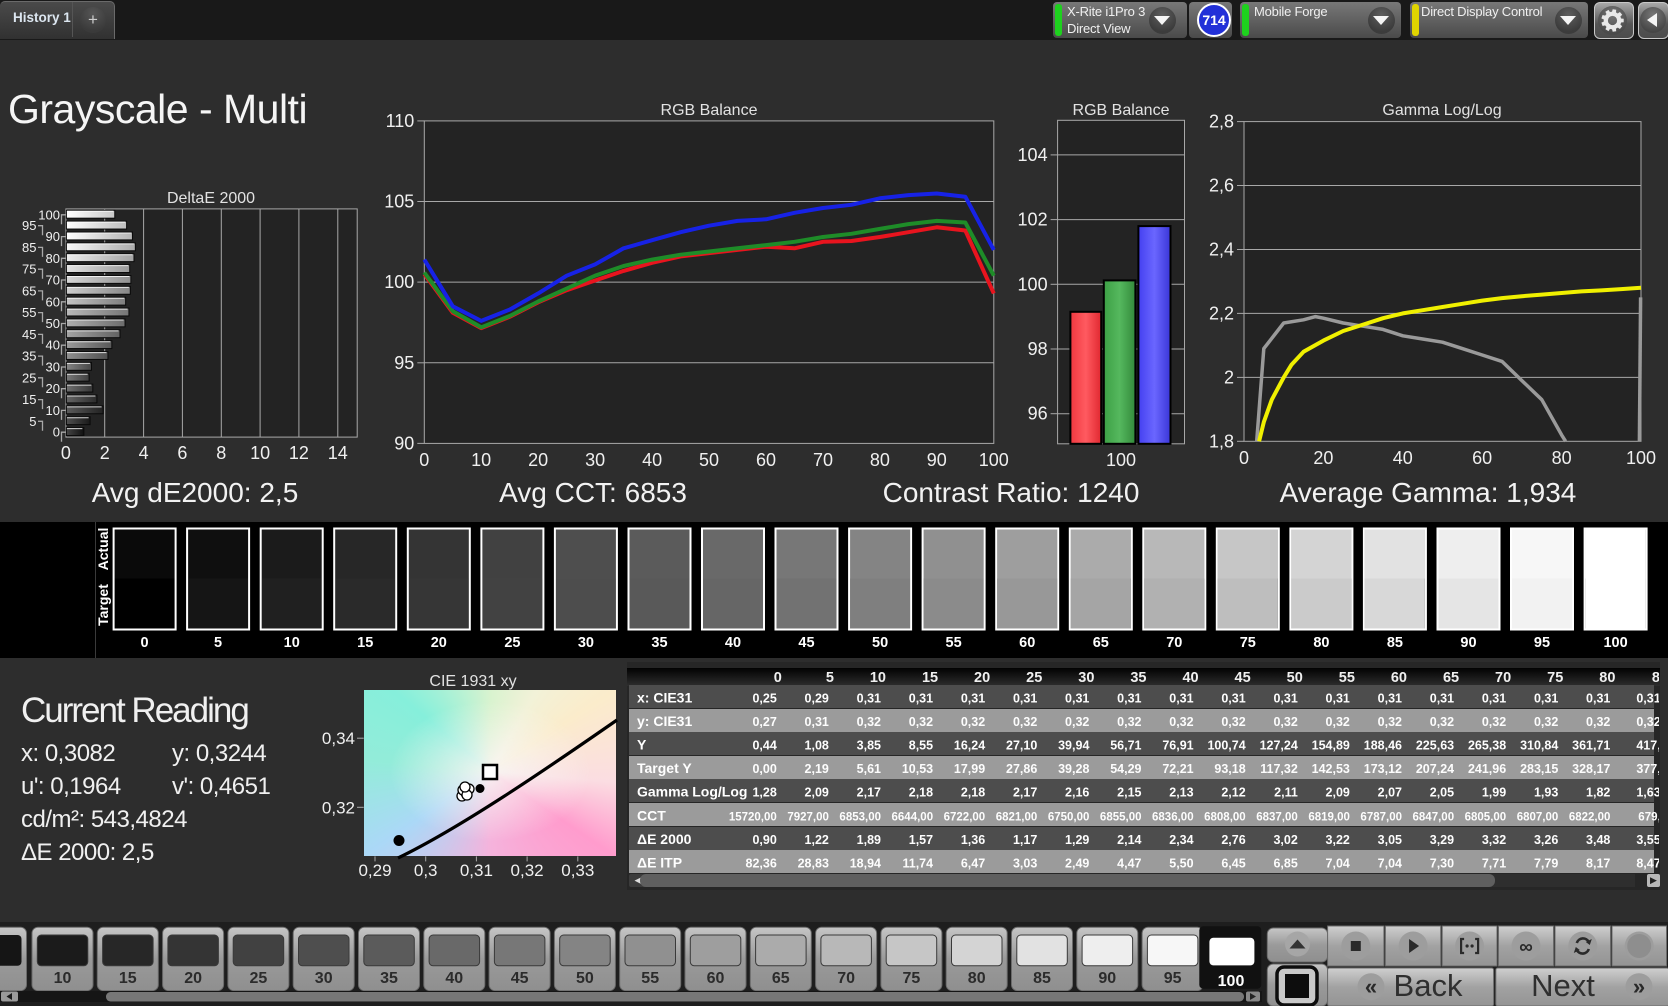 The image size is (1668, 1006). Describe the element at coordinates (63, 978) in the screenshot. I see `svg-text: 10` at that location.